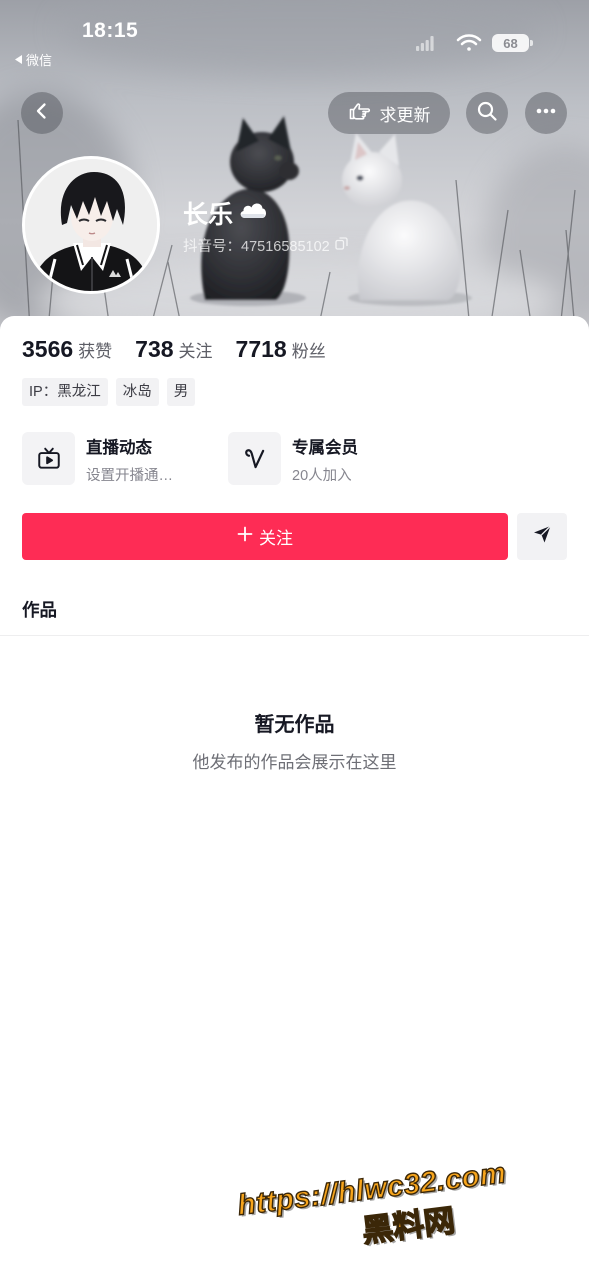 This screenshot has height=1280, width=589. I want to click on battery-level: 68, so click(510, 43).